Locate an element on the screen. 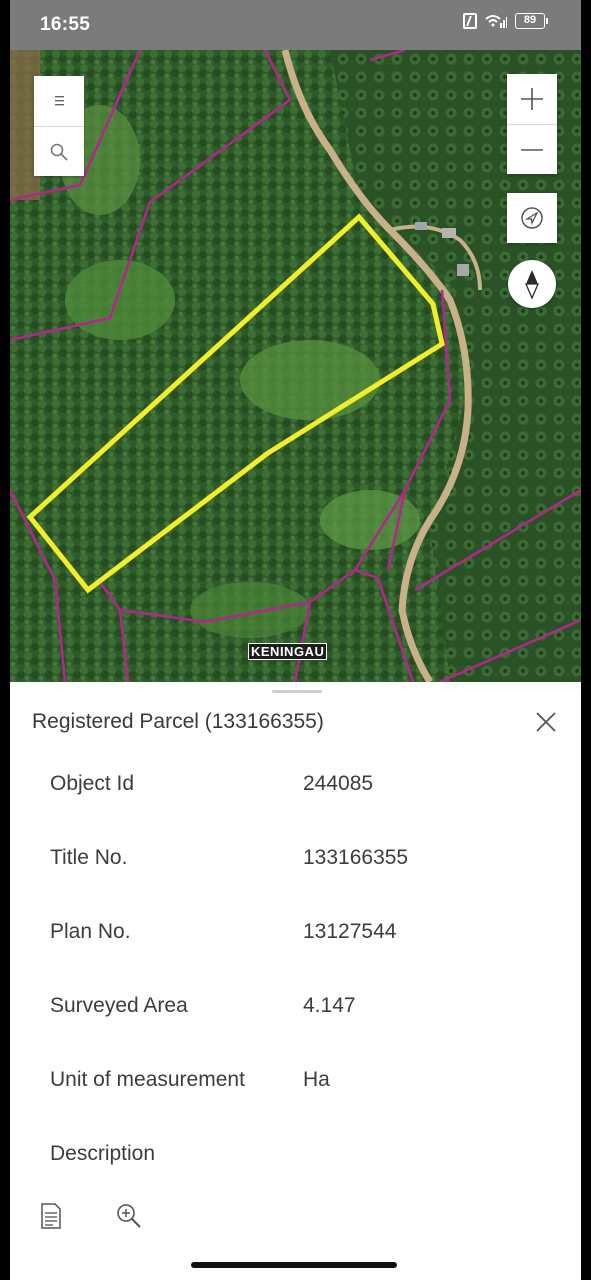 This screenshot has height=1280, width=591. attribute-row-description: Description is located at coordinates (300, 1157).